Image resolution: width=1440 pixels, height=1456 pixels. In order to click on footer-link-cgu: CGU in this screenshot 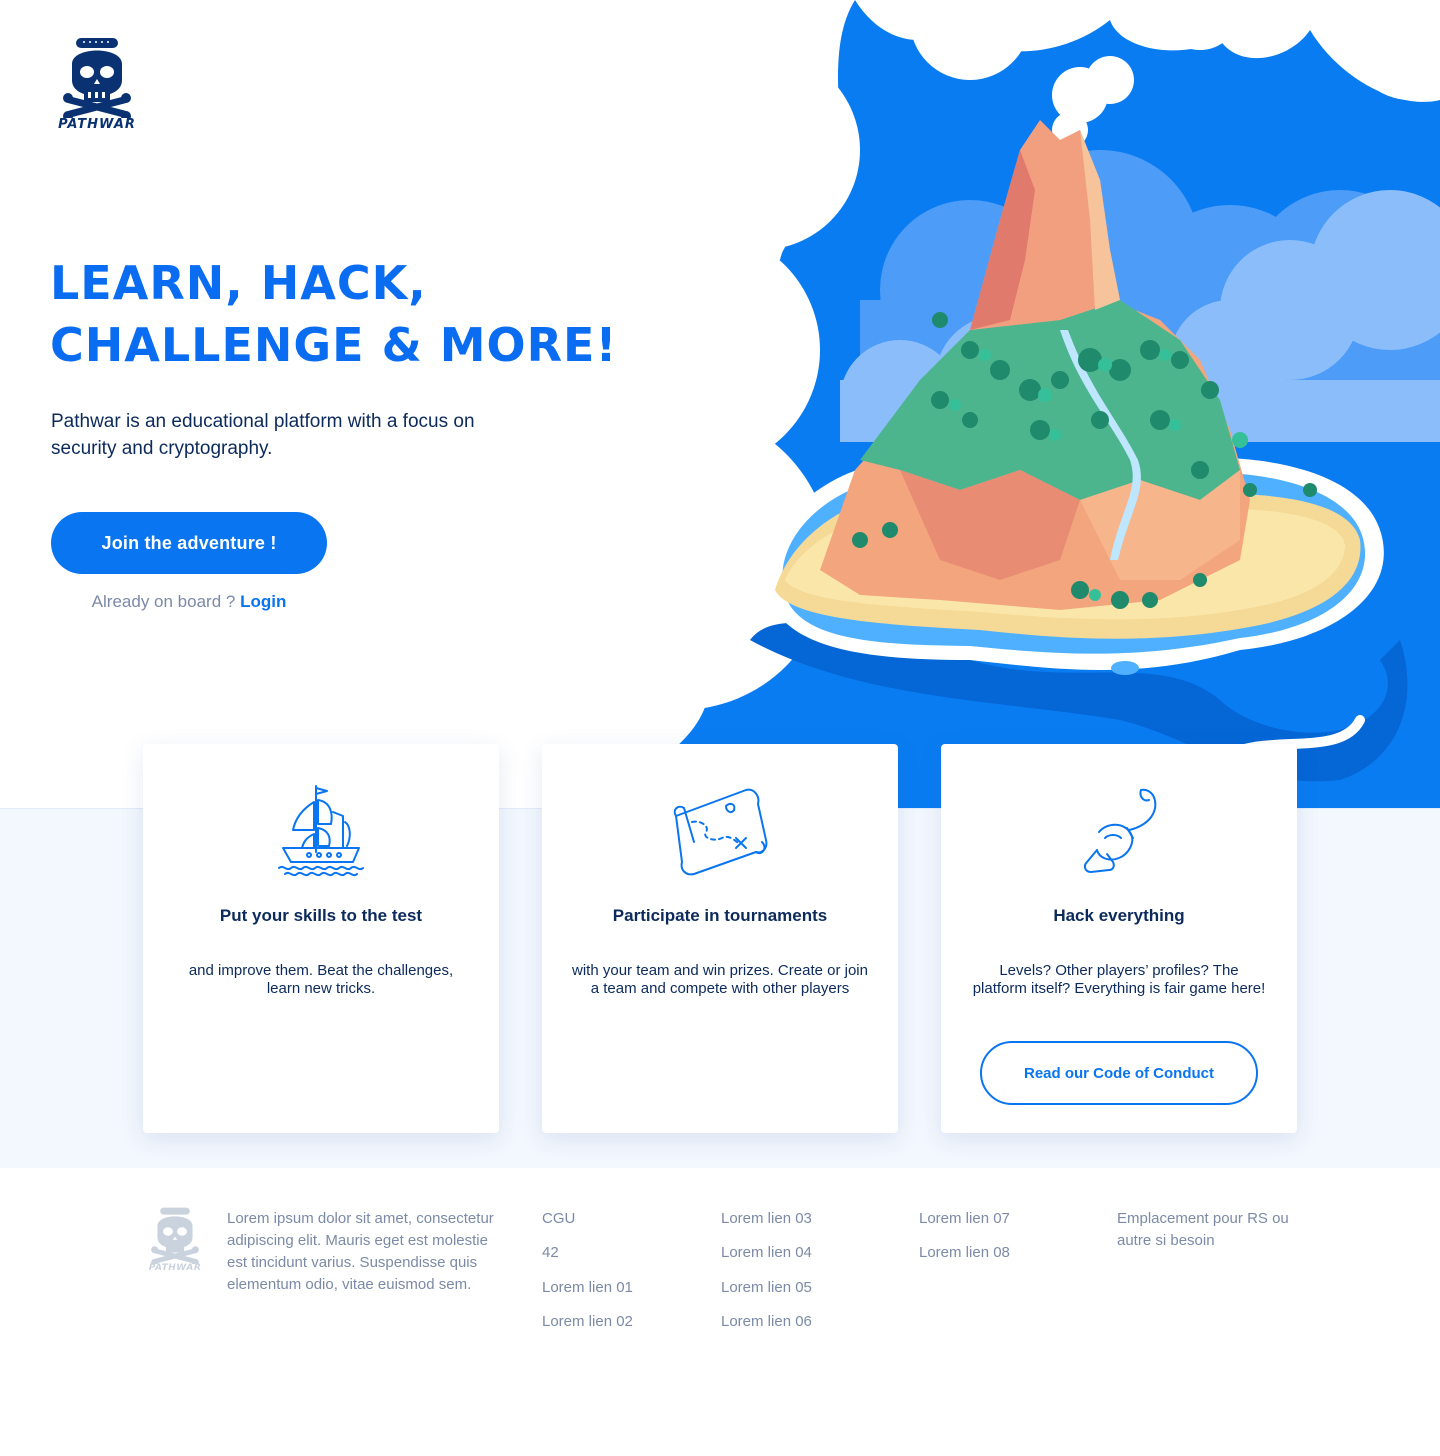, I will do `click(558, 1218)`.